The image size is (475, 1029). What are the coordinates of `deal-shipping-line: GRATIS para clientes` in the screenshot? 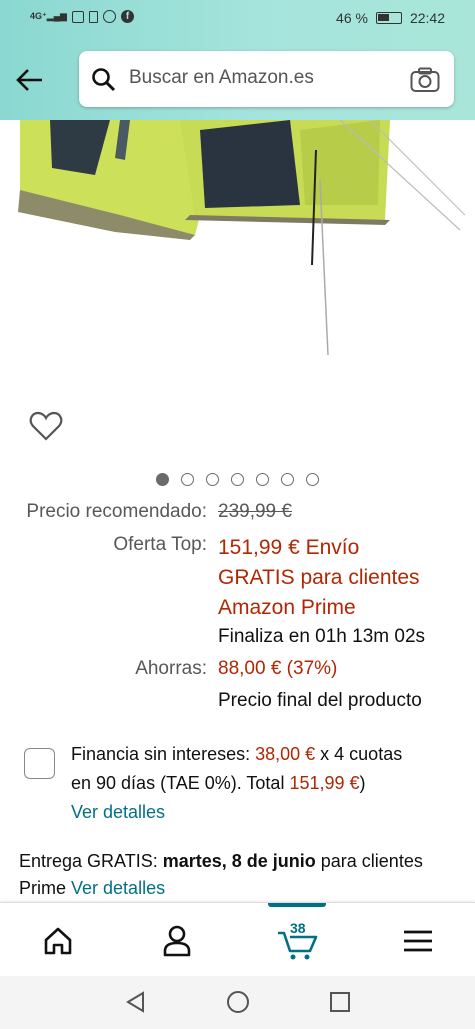 It's located at (319, 577).